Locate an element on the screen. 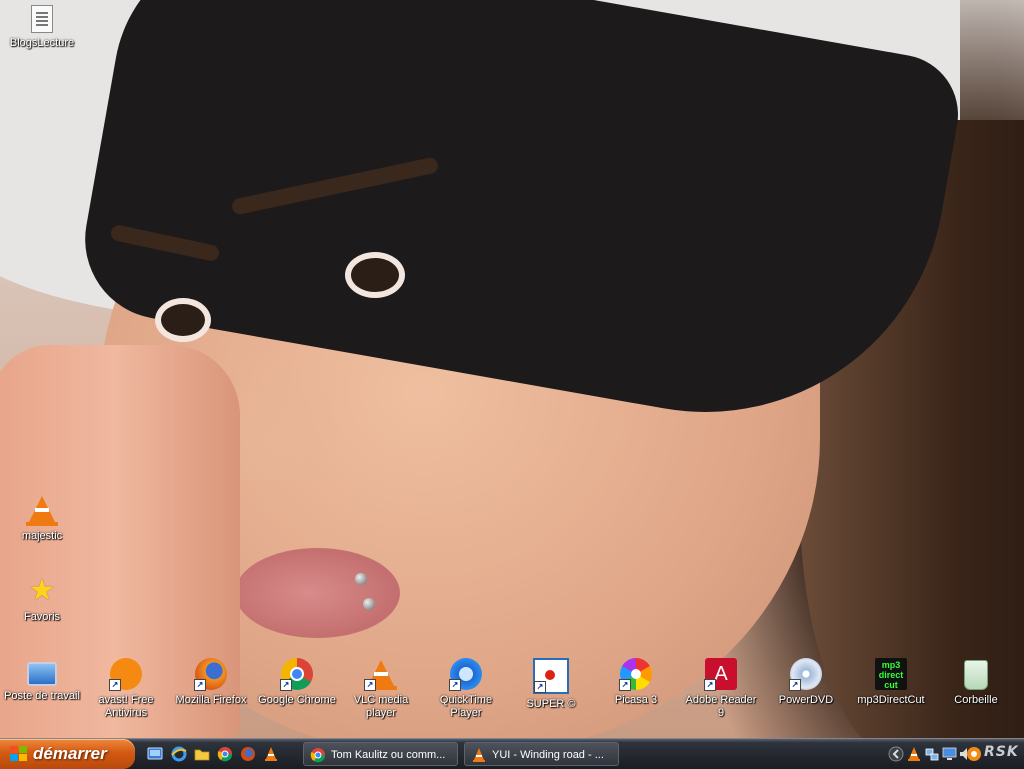 The image size is (1024, 769). avast-tray-icon is located at coordinates (974, 754).